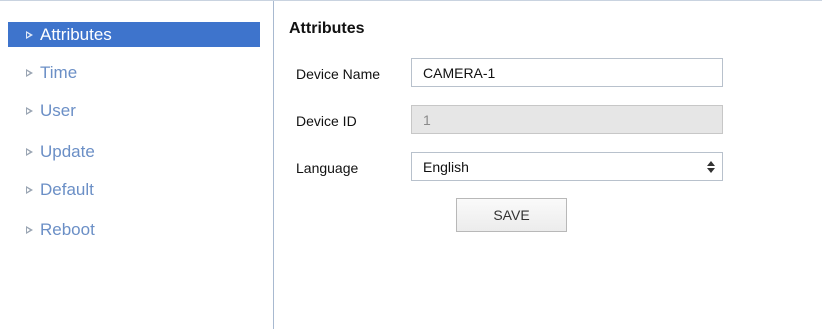 This screenshot has height=329, width=822. I want to click on sidebar-item-label: Update, so click(67, 151).